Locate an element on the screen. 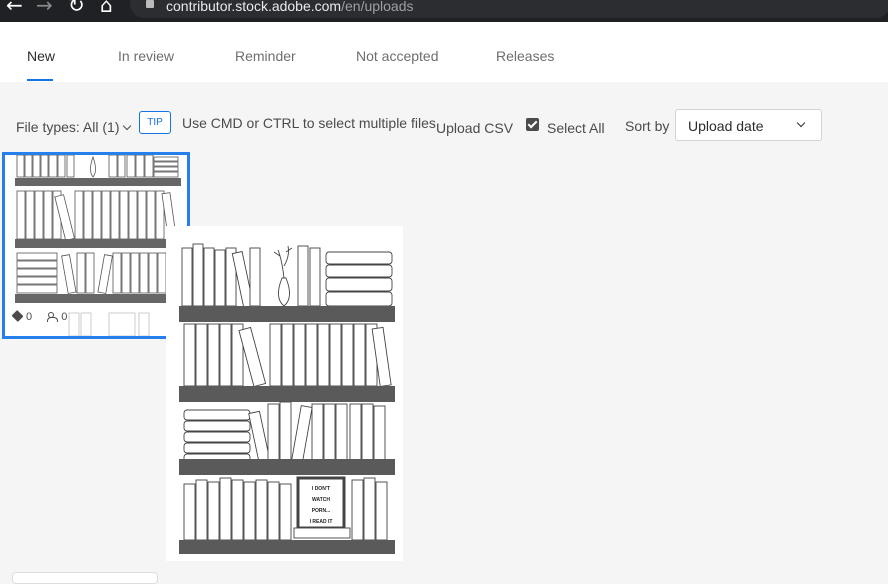 The width and height of the screenshot is (888, 584). bookshelf-thumbnail-image is located at coordinates (96, 245).